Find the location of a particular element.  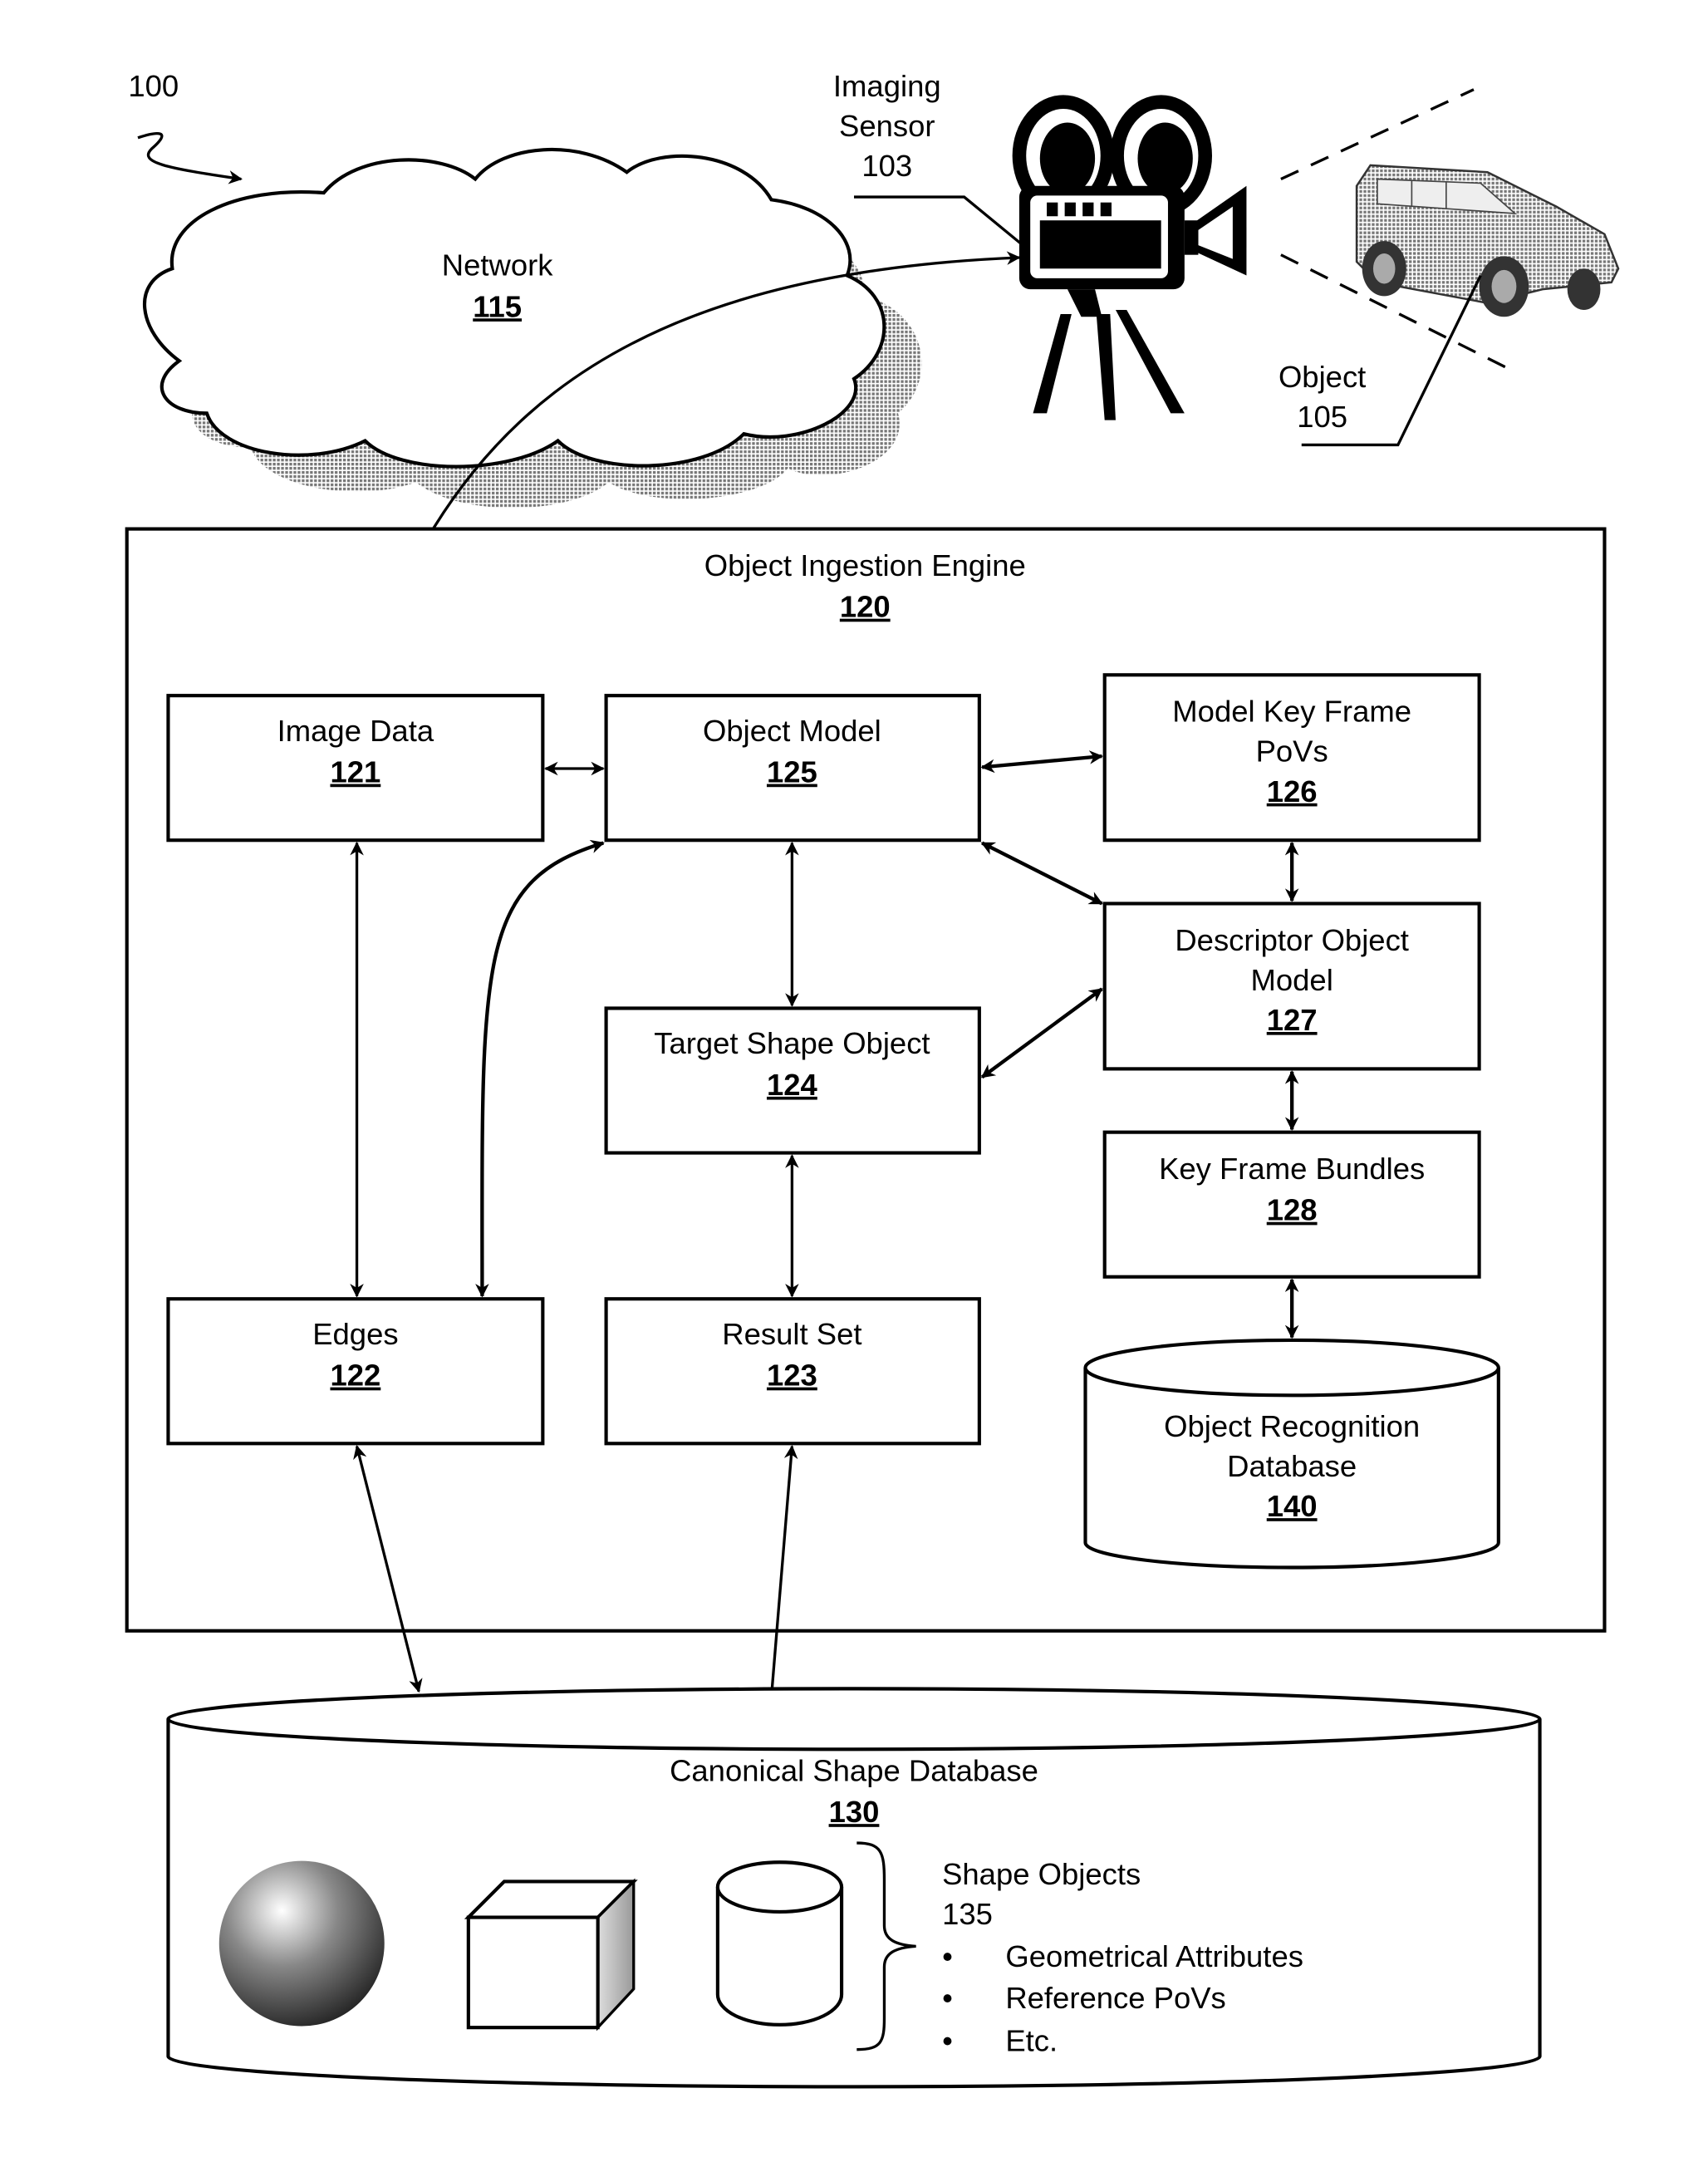

shape-objects-number: 135 is located at coordinates (968, 1914).